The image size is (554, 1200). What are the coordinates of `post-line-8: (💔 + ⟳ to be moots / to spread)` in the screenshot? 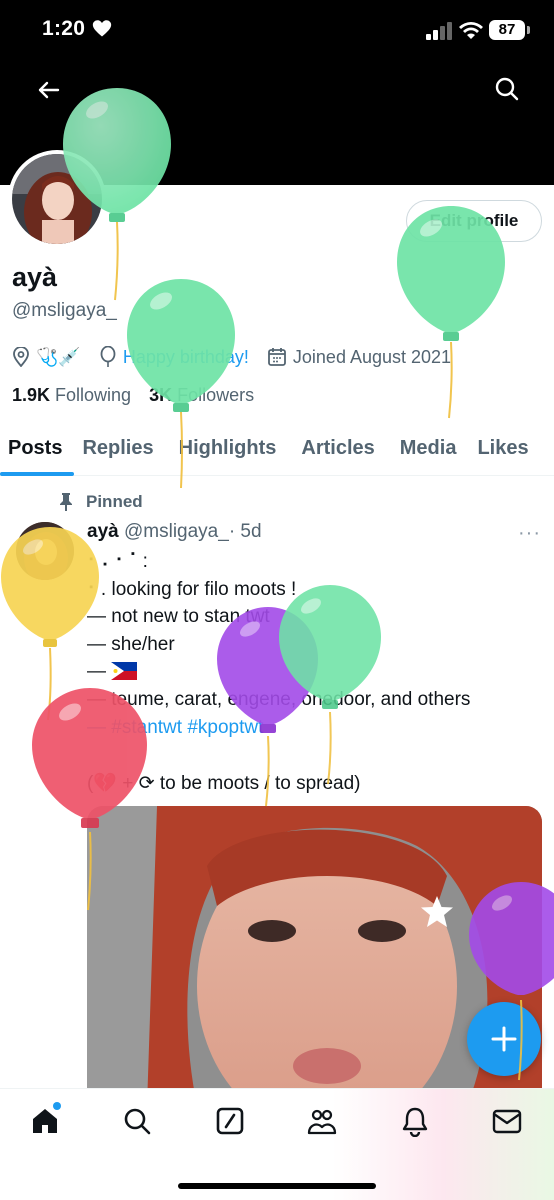 It's located at (224, 783).